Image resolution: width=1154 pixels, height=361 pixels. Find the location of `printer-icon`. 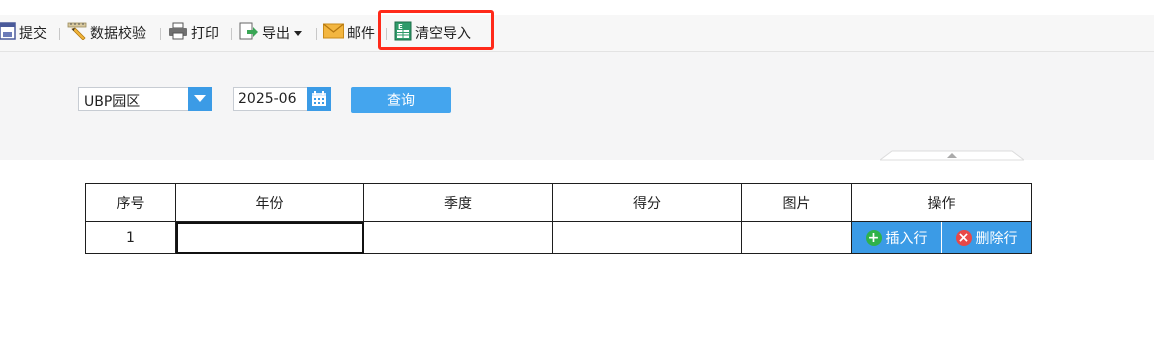

printer-icon is located at coordinates (178, 33).